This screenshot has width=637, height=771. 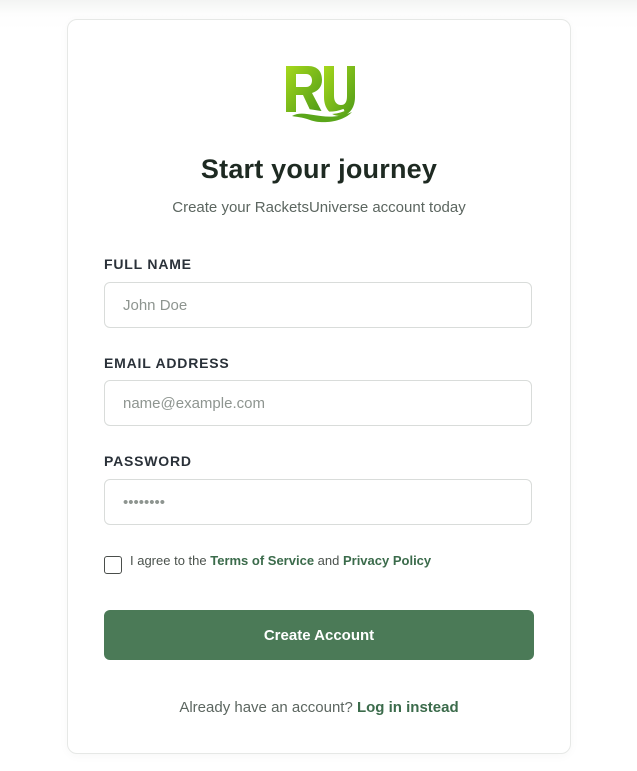 I want to click on rackets-universe-logo, so click(x=320, y=94).